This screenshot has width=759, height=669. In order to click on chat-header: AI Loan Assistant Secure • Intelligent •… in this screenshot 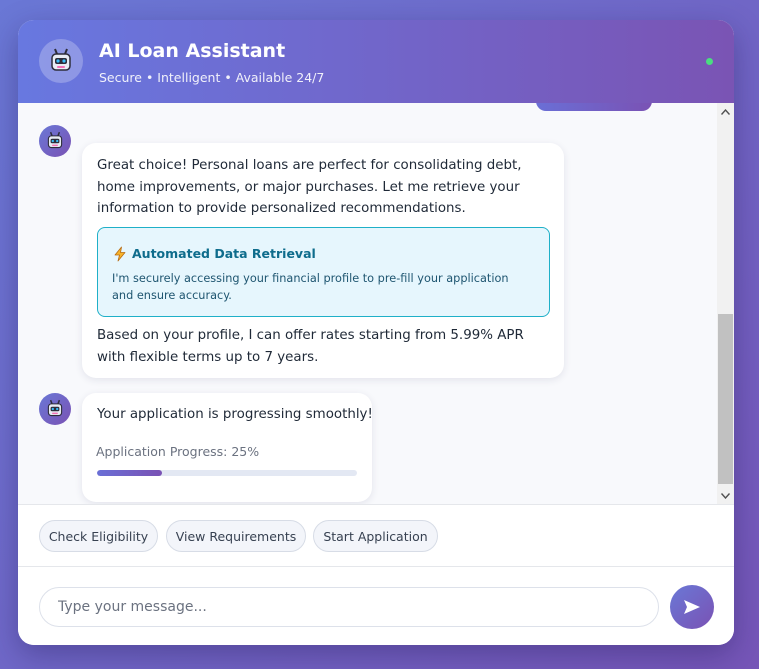, I will do `click(376, 61)`.